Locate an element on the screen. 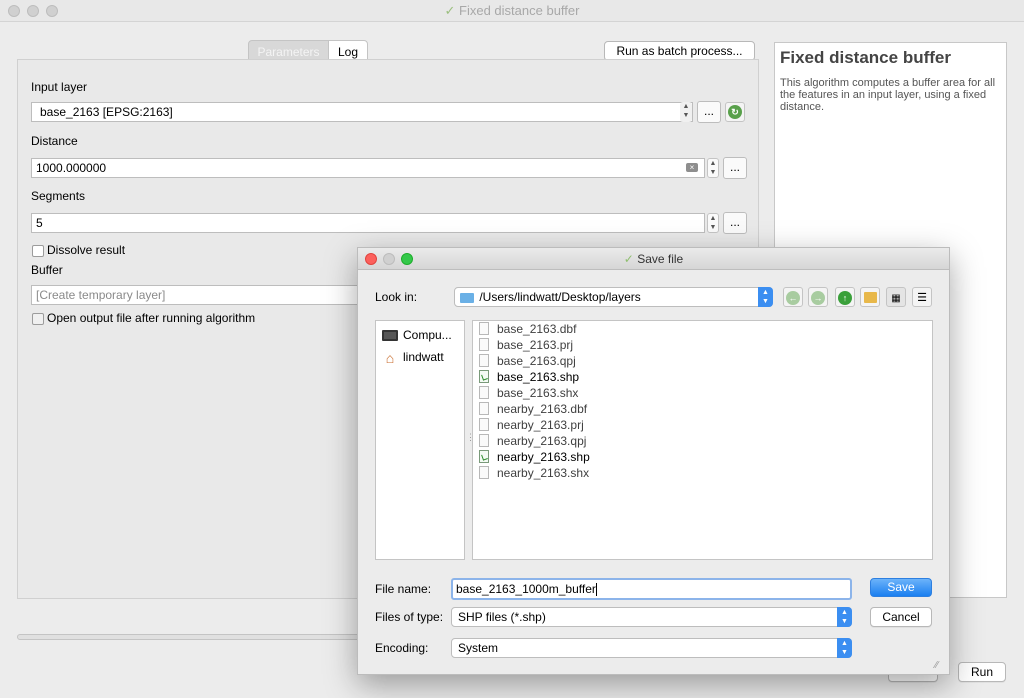 This screenshot has height=698, width=1024. buffer-placeholder: [Create temporary layer] is located at coordinates (101, 295).